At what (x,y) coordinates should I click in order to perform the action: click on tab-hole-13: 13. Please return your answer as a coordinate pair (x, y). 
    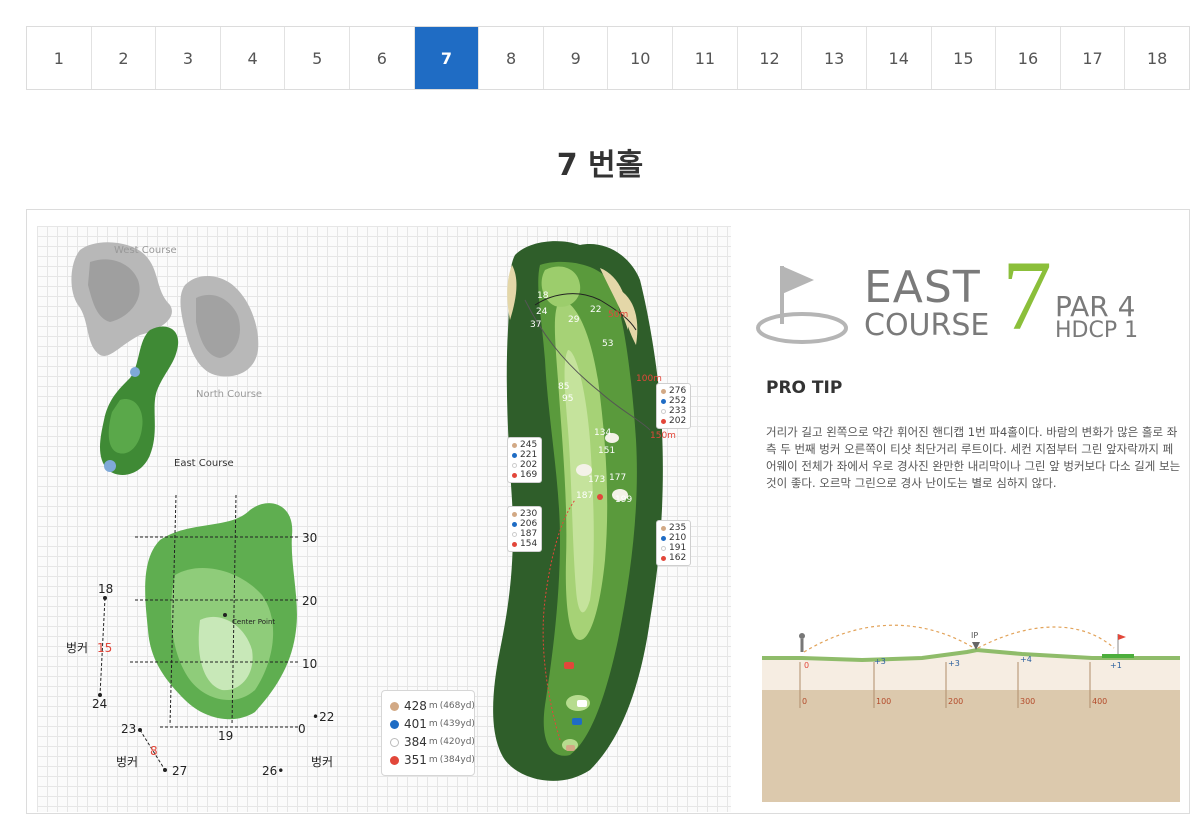
    Looking at the image, I should click on (834, 58).